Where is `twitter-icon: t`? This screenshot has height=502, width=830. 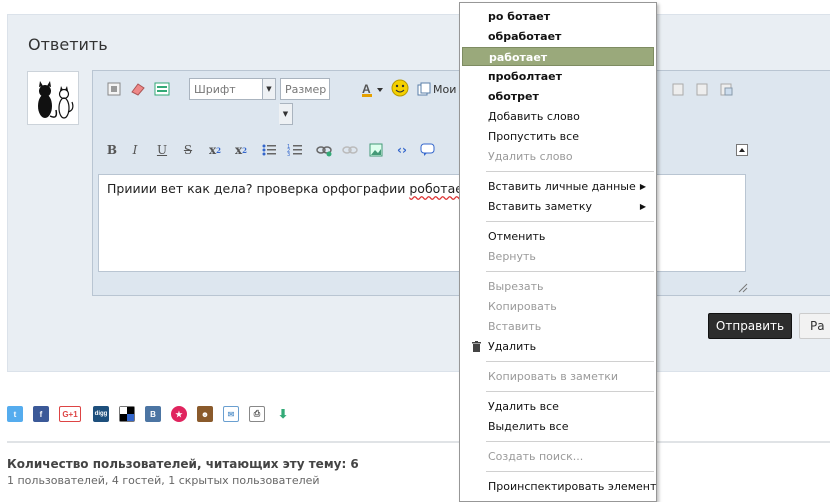 twitter-icon: t is located at coordinates (15, 414).